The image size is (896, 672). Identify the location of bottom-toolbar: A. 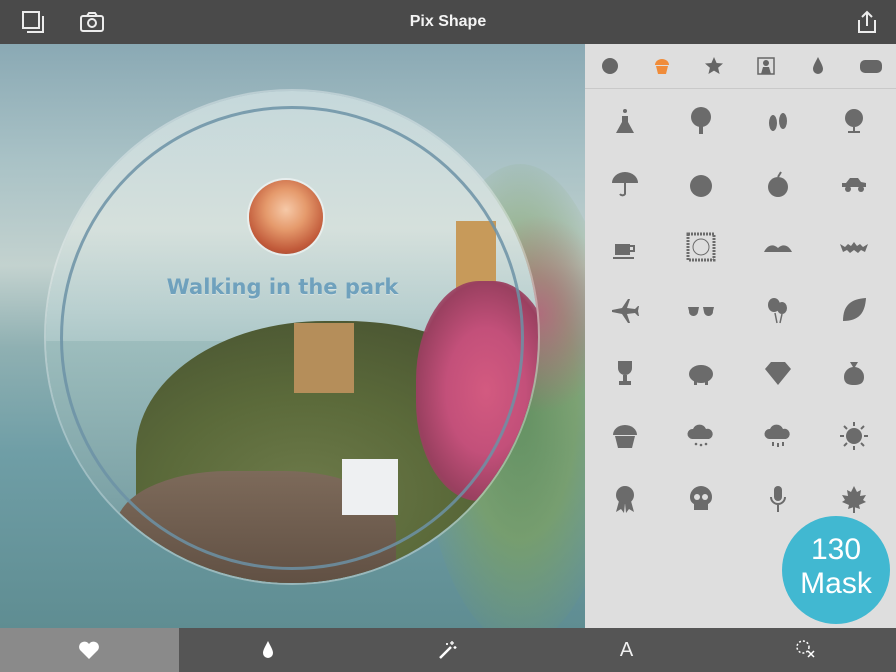
(448, 650).